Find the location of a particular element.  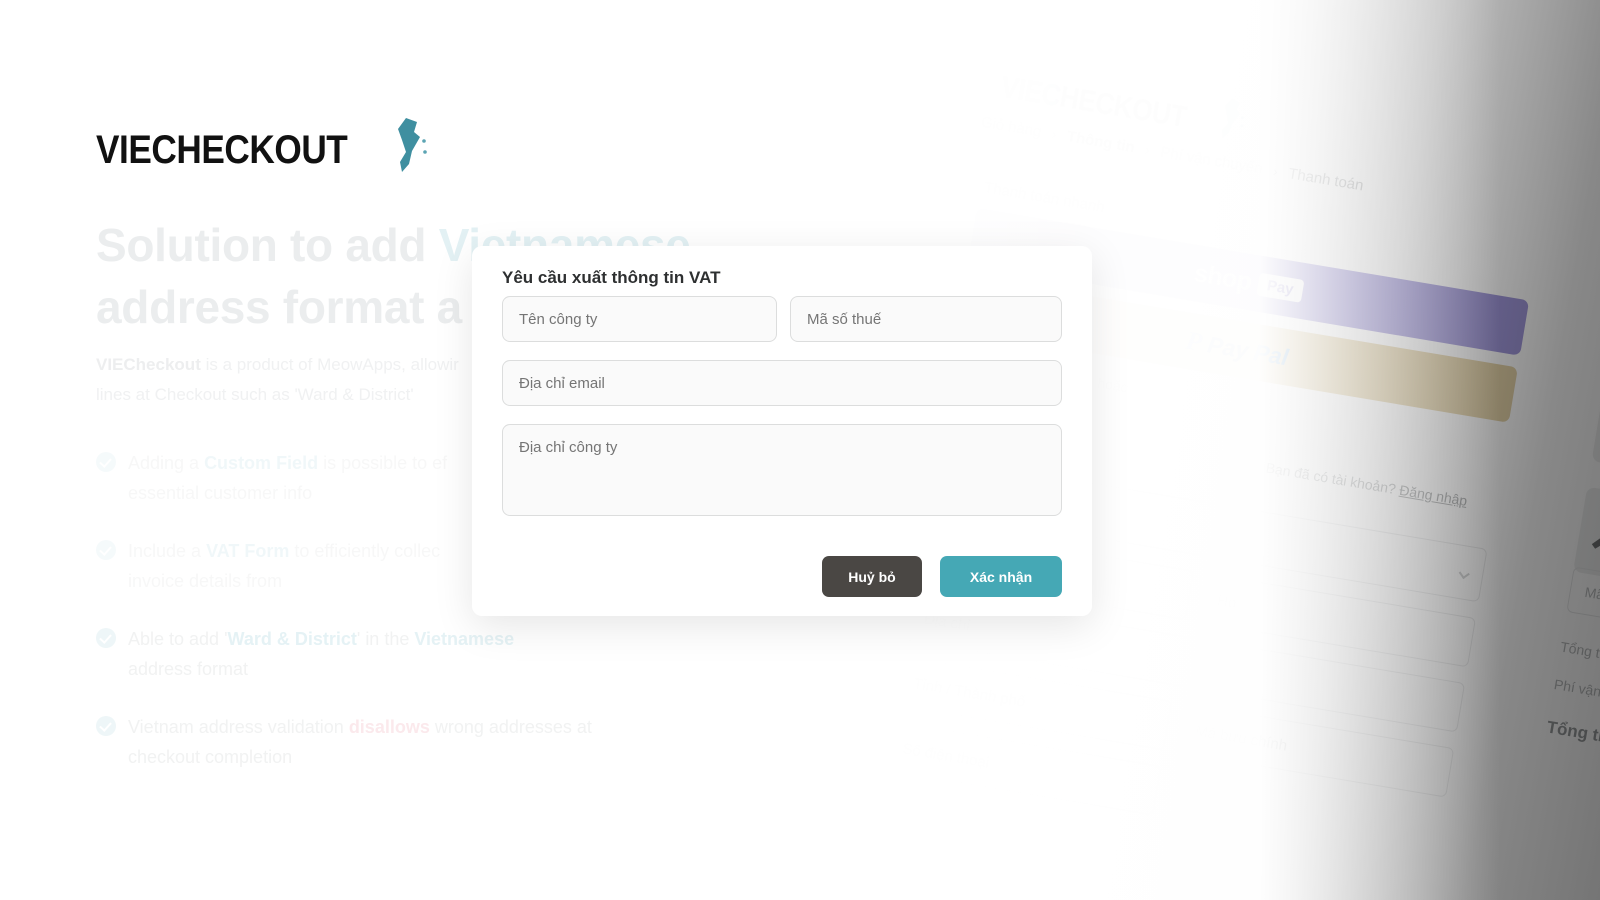

breadcrumb-cart: Giỏ hàng is located at coordinates (1011, 127).